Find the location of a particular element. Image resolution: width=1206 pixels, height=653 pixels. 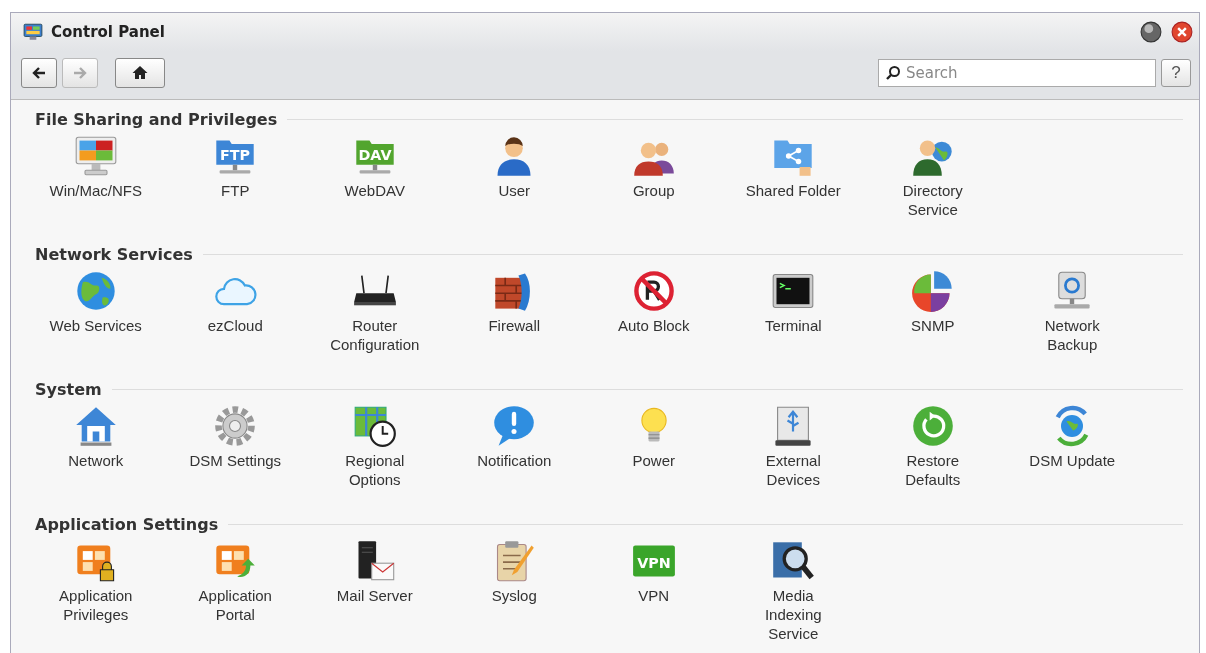

control-panel-item: Auto Block is located at coordinates (654, 311).